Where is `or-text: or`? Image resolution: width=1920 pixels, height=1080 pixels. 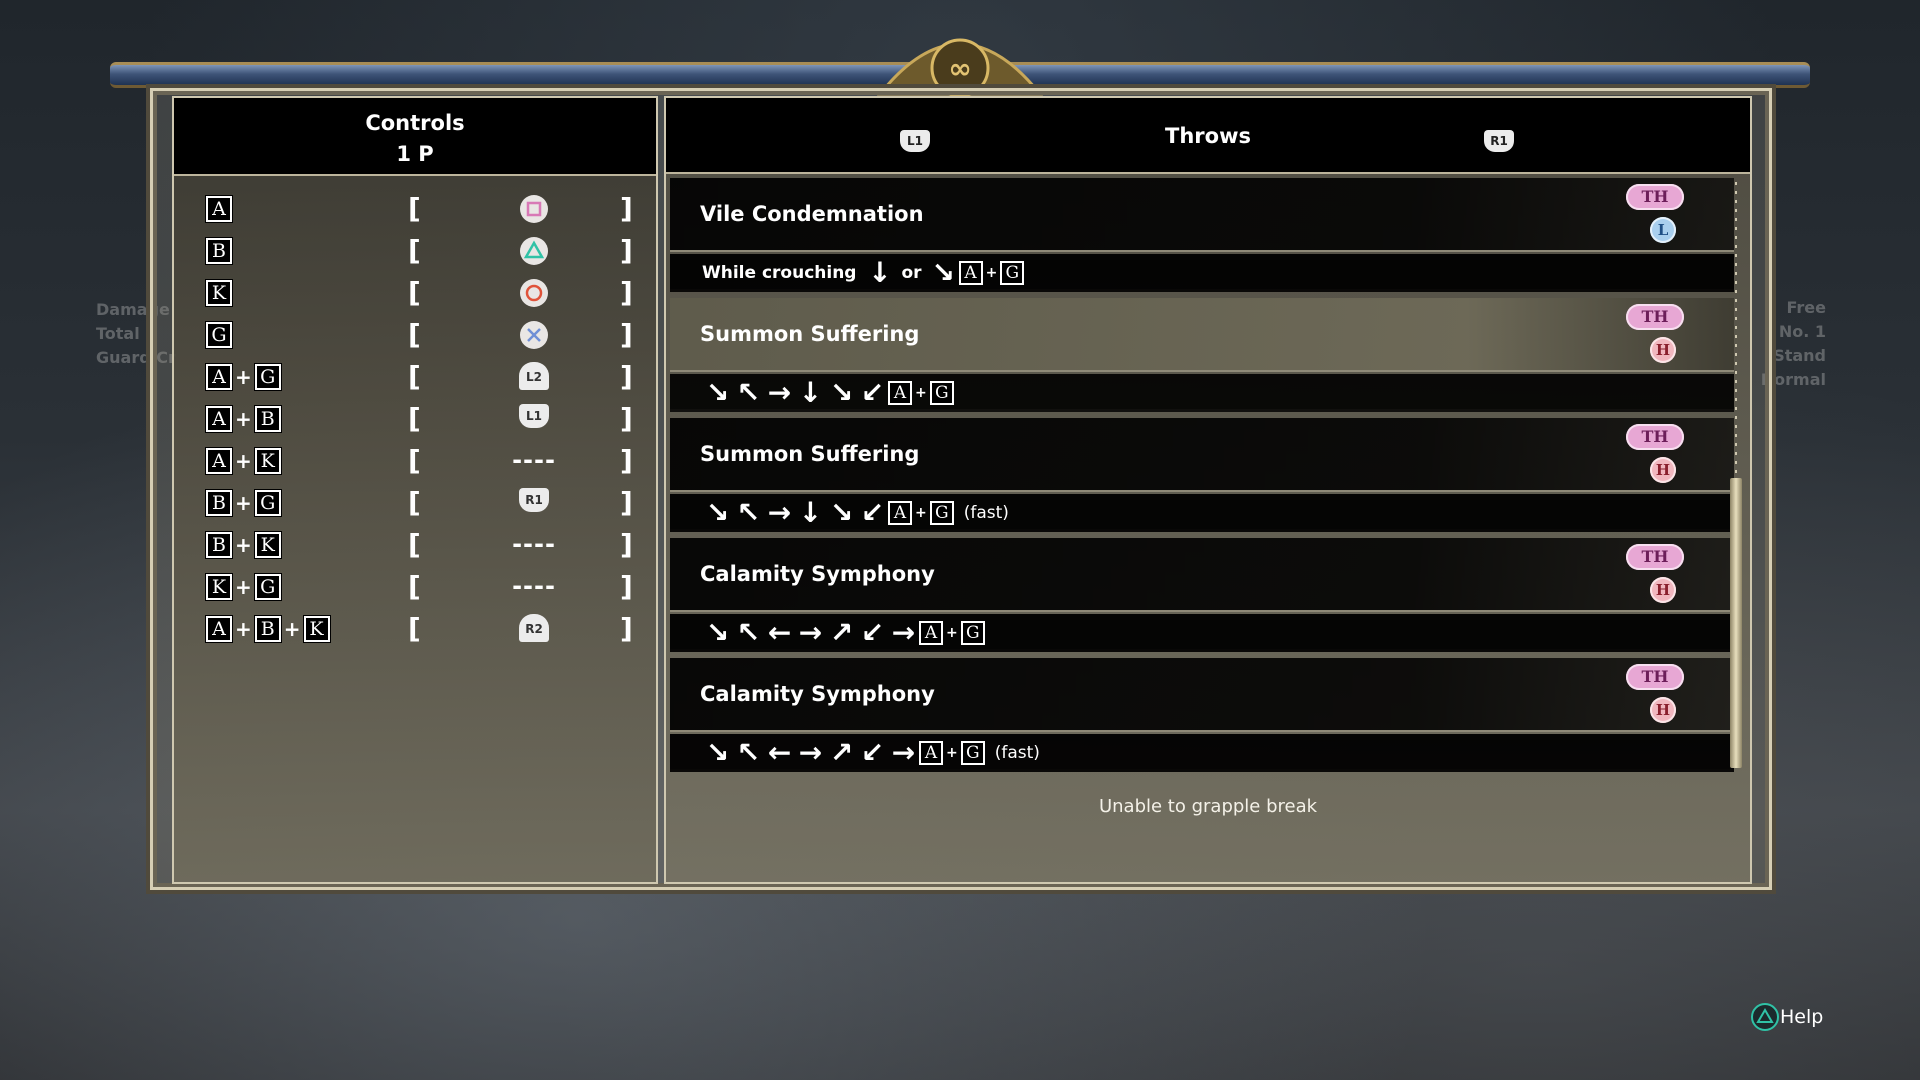 or-text: or is located at coordinates (911, 273).